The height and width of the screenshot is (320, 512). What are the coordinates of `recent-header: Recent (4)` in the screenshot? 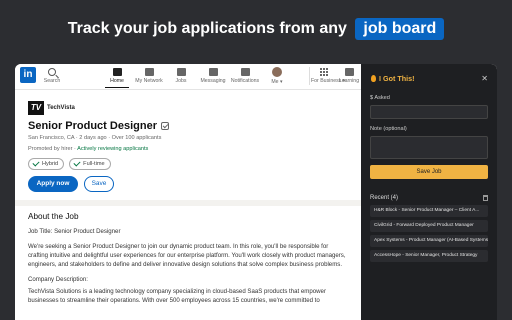 It's located at (429, 198).